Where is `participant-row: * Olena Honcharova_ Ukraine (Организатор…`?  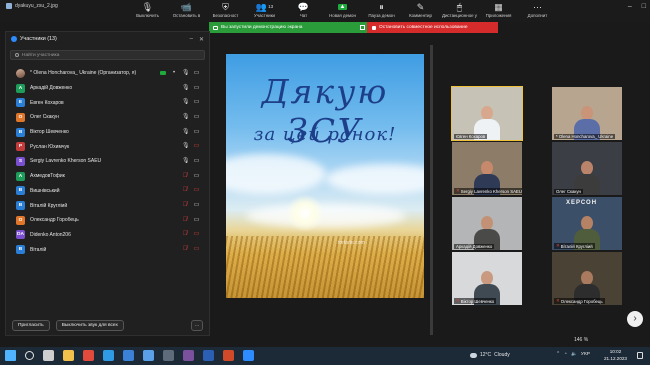 participant-row: * Olena Honcharova_ Ukraine (Организатор… is located at coordinates (107, 73).